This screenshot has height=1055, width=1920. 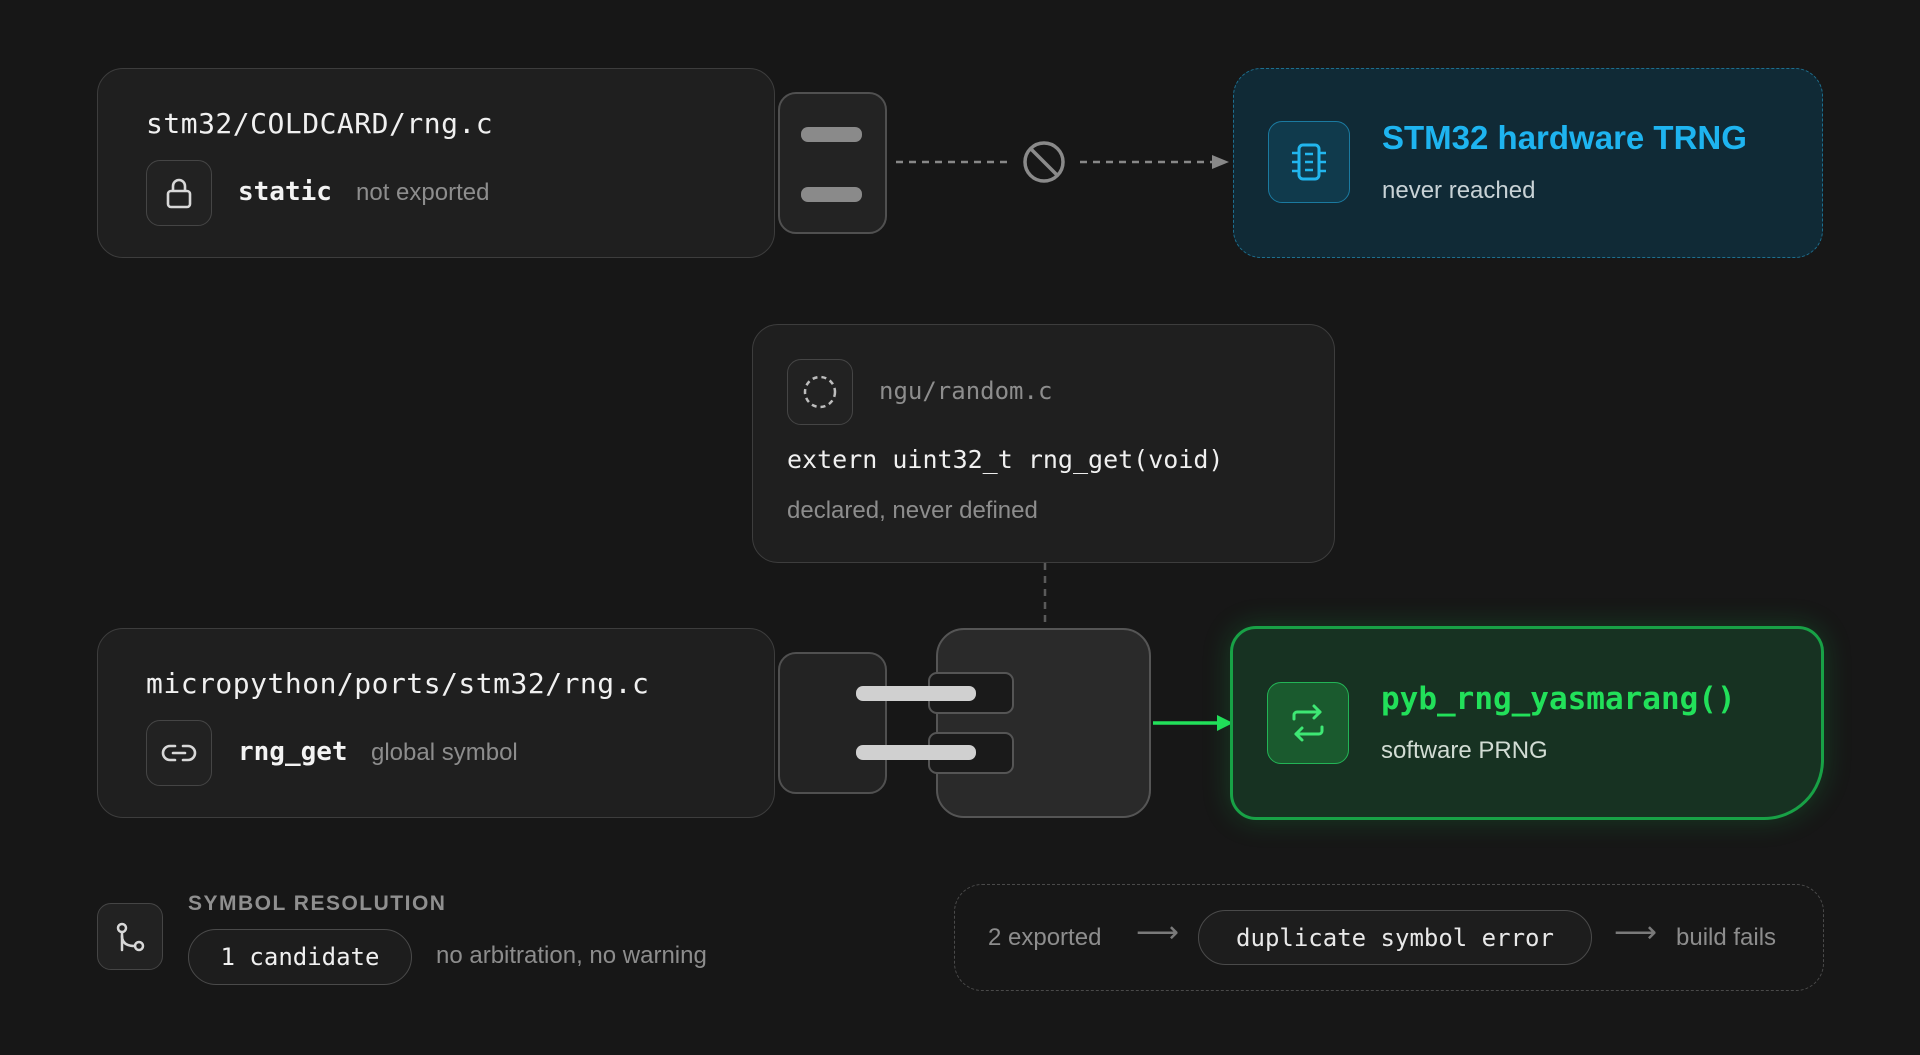 What do you see at coordinates (436, 163) in the screenshot?
I see `static-source-card: stm32/COLDCARD/rng.c static not exported` at bounding box center [436, 163].